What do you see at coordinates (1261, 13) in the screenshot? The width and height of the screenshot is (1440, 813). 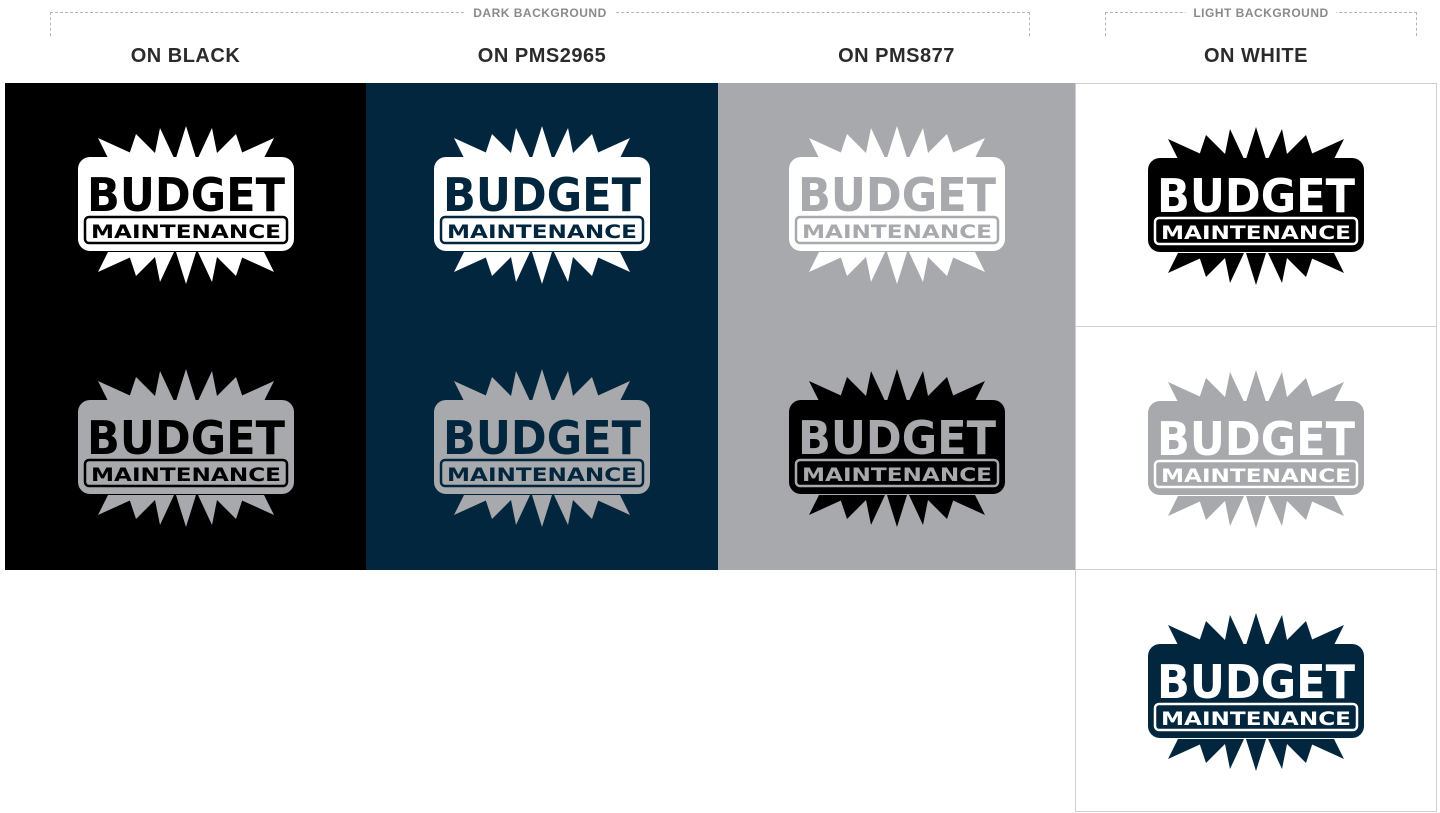 I see `light-background-label: LIGHT BACKGROUND` at bounding box center [1261, 13].